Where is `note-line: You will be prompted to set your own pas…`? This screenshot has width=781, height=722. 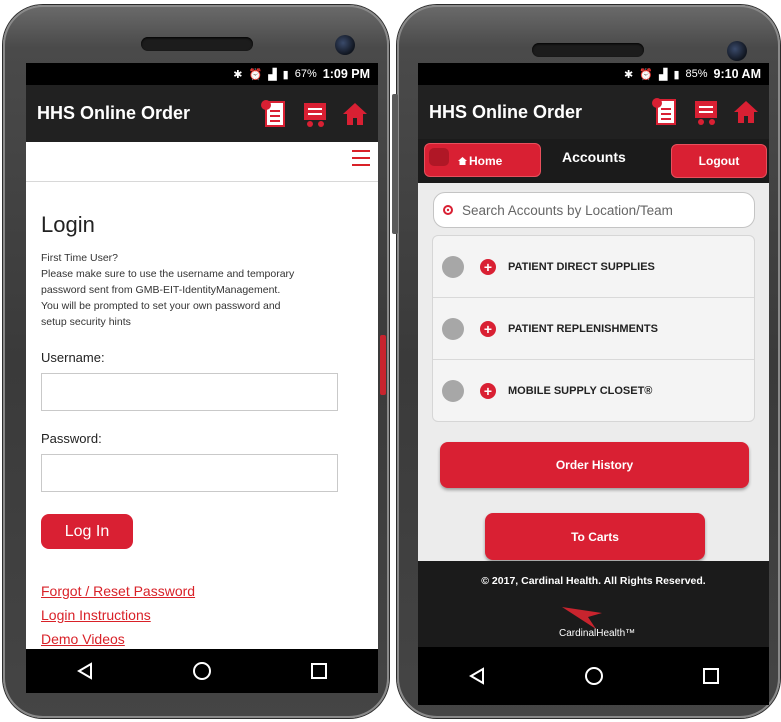
note-line: You will be prompted to set your own pas… is located at coordinates (161, 306).